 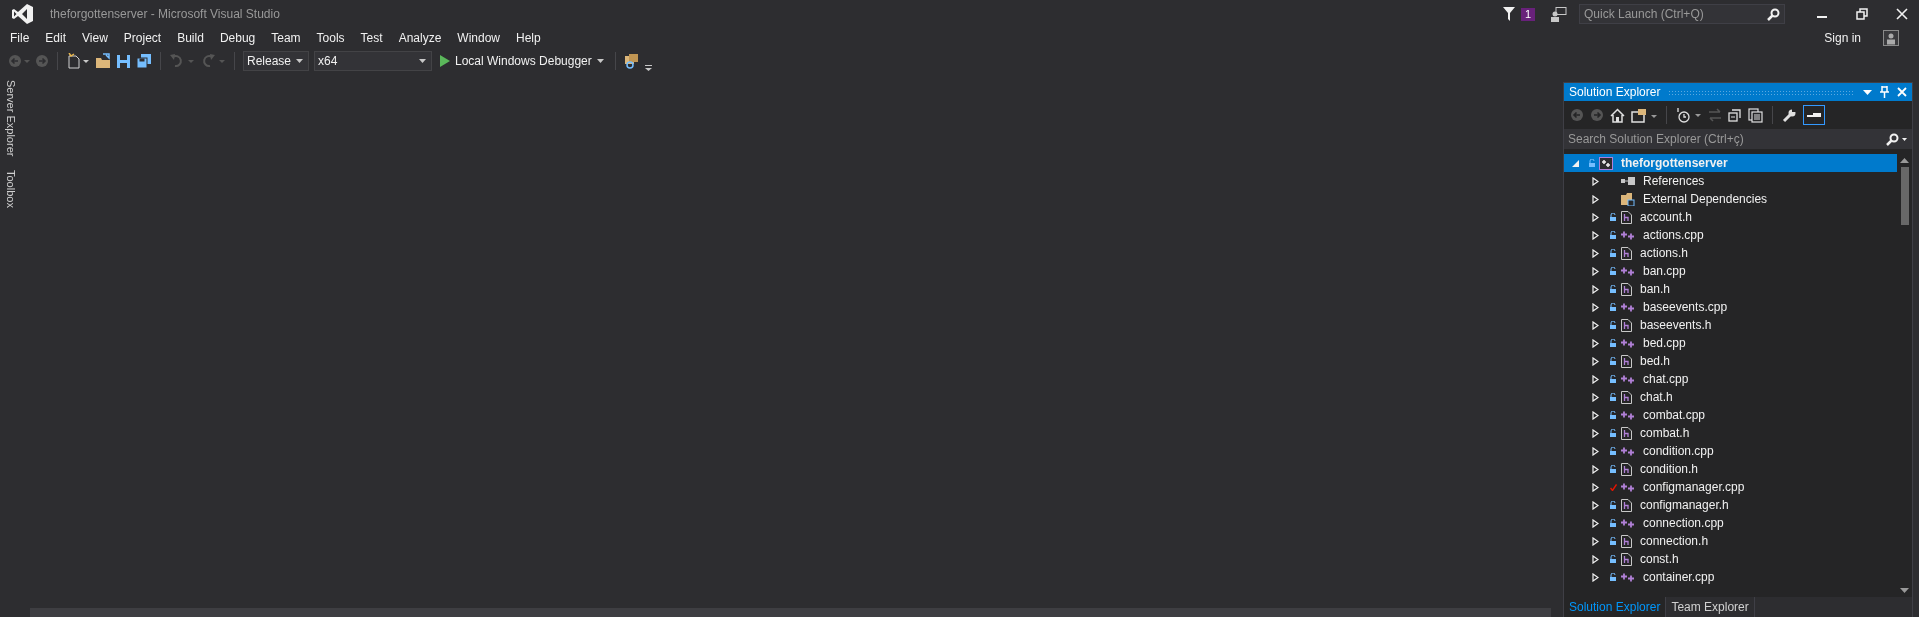 What do you see at coordinates (103, 61) in the screenshot?
I see `open-folder-icon` at bounding box center [103, 61].